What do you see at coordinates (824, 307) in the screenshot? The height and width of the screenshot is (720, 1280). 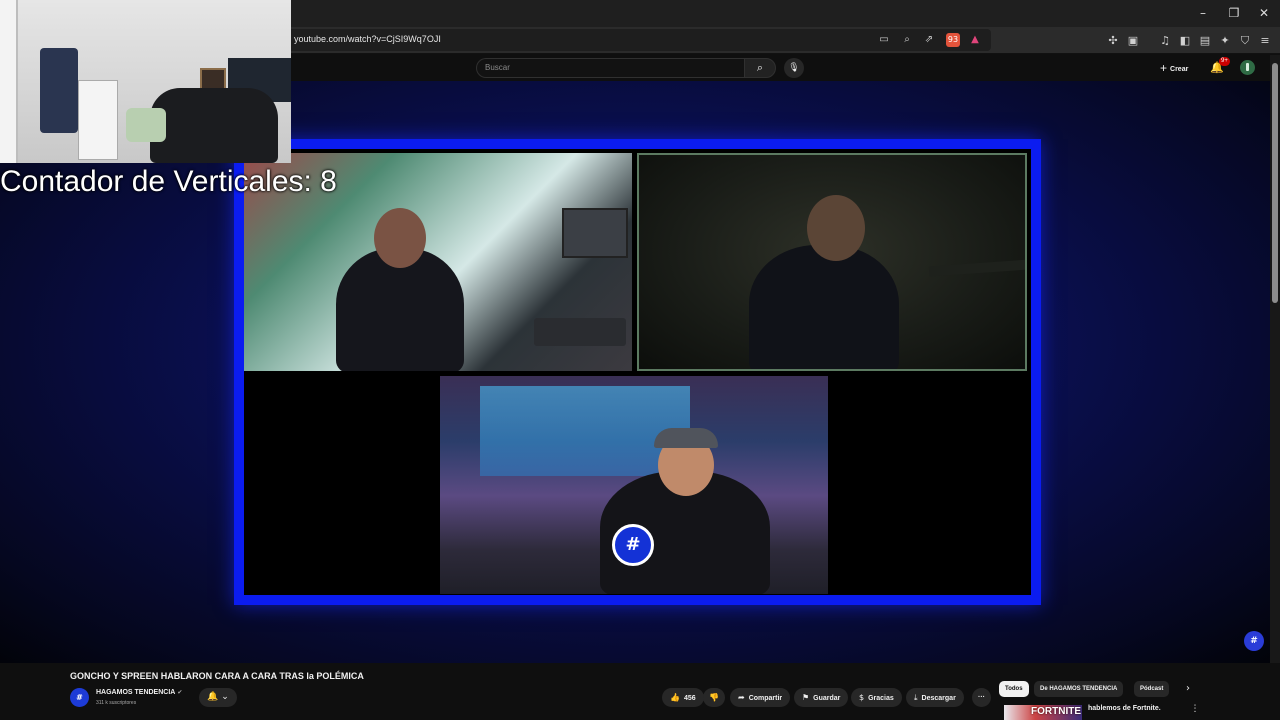 I see `guest-figure` at bounding box center [824, 307].